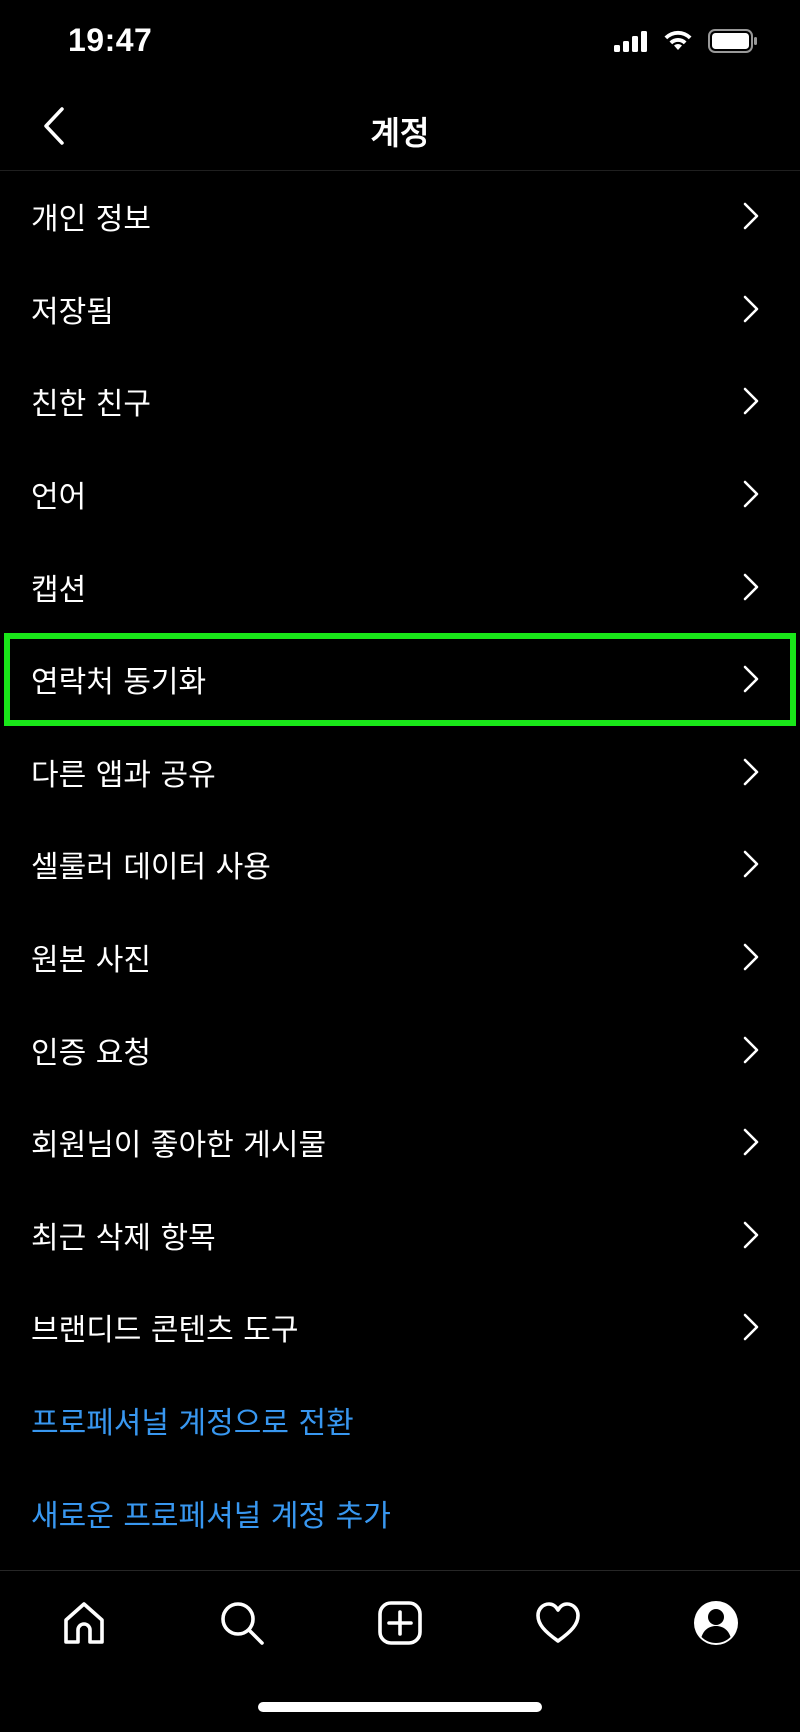 This screenshot has height=1732, width=800. Describe the element at coordinates (400, 1707) in the screenshot. I see `home-indicator` at that location.